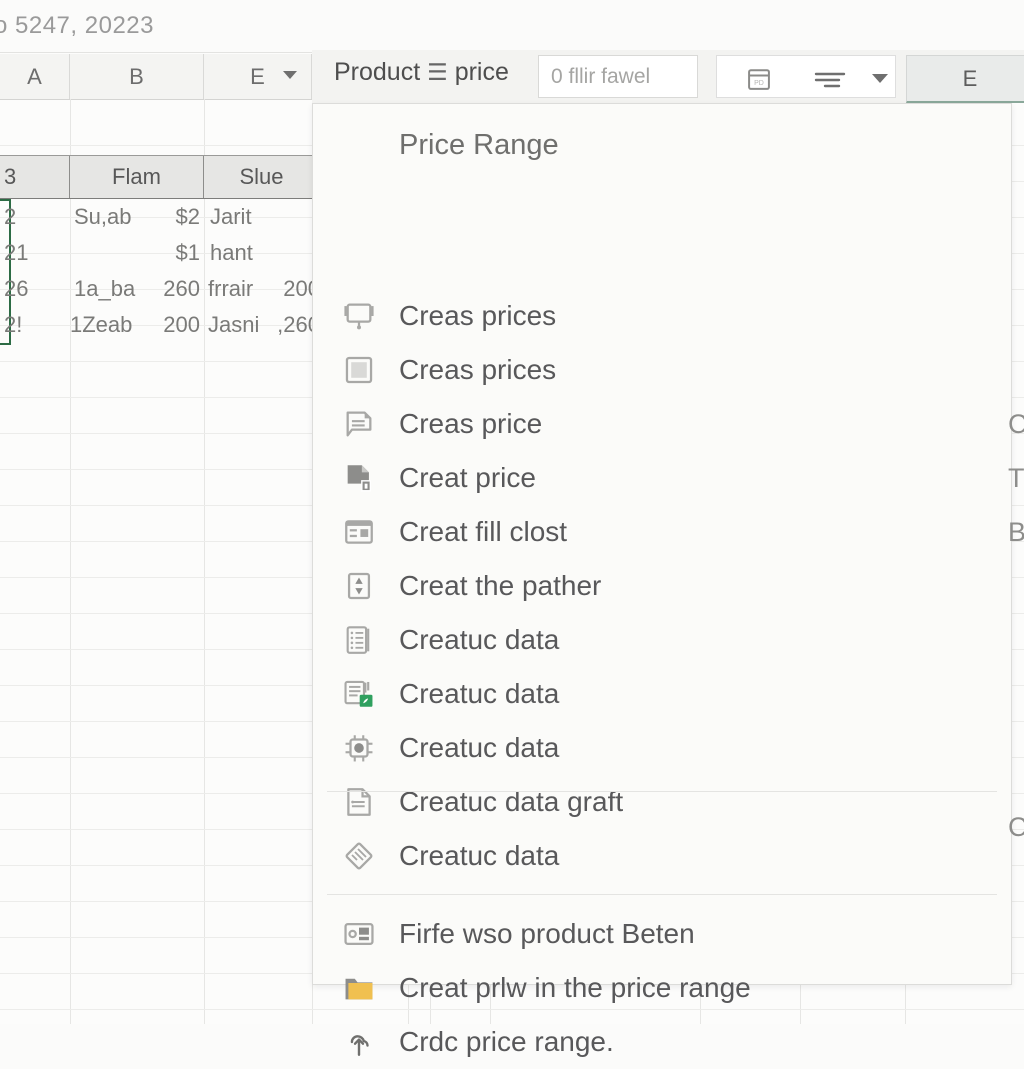 This screenshot has width=1024, height=1069. I want to click on column-header-label: B, so click(136, 76).